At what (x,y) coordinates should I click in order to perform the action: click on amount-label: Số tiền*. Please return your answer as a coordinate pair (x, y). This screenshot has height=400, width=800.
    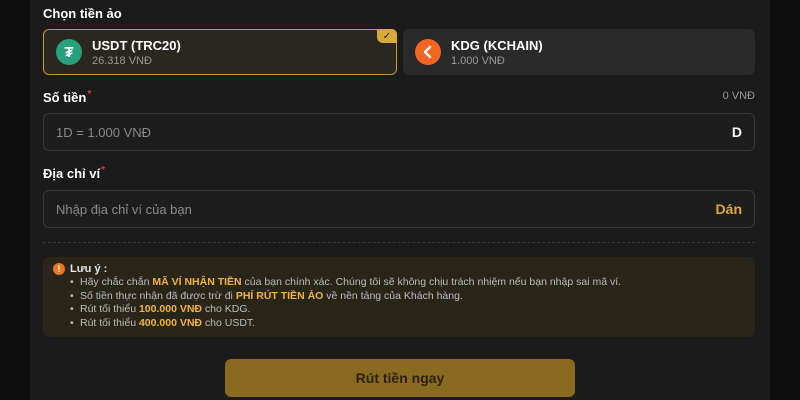
    Looking at the image, I should click on (67, 97).